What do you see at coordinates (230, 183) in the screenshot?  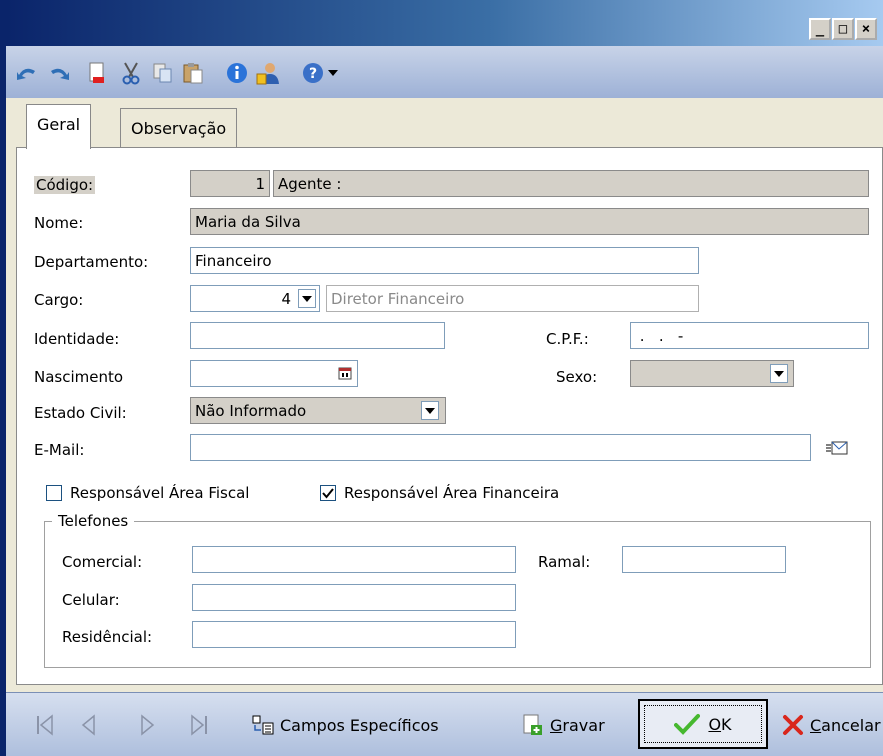 I see `codigo-field: 1` at bounding box center [230, 183].